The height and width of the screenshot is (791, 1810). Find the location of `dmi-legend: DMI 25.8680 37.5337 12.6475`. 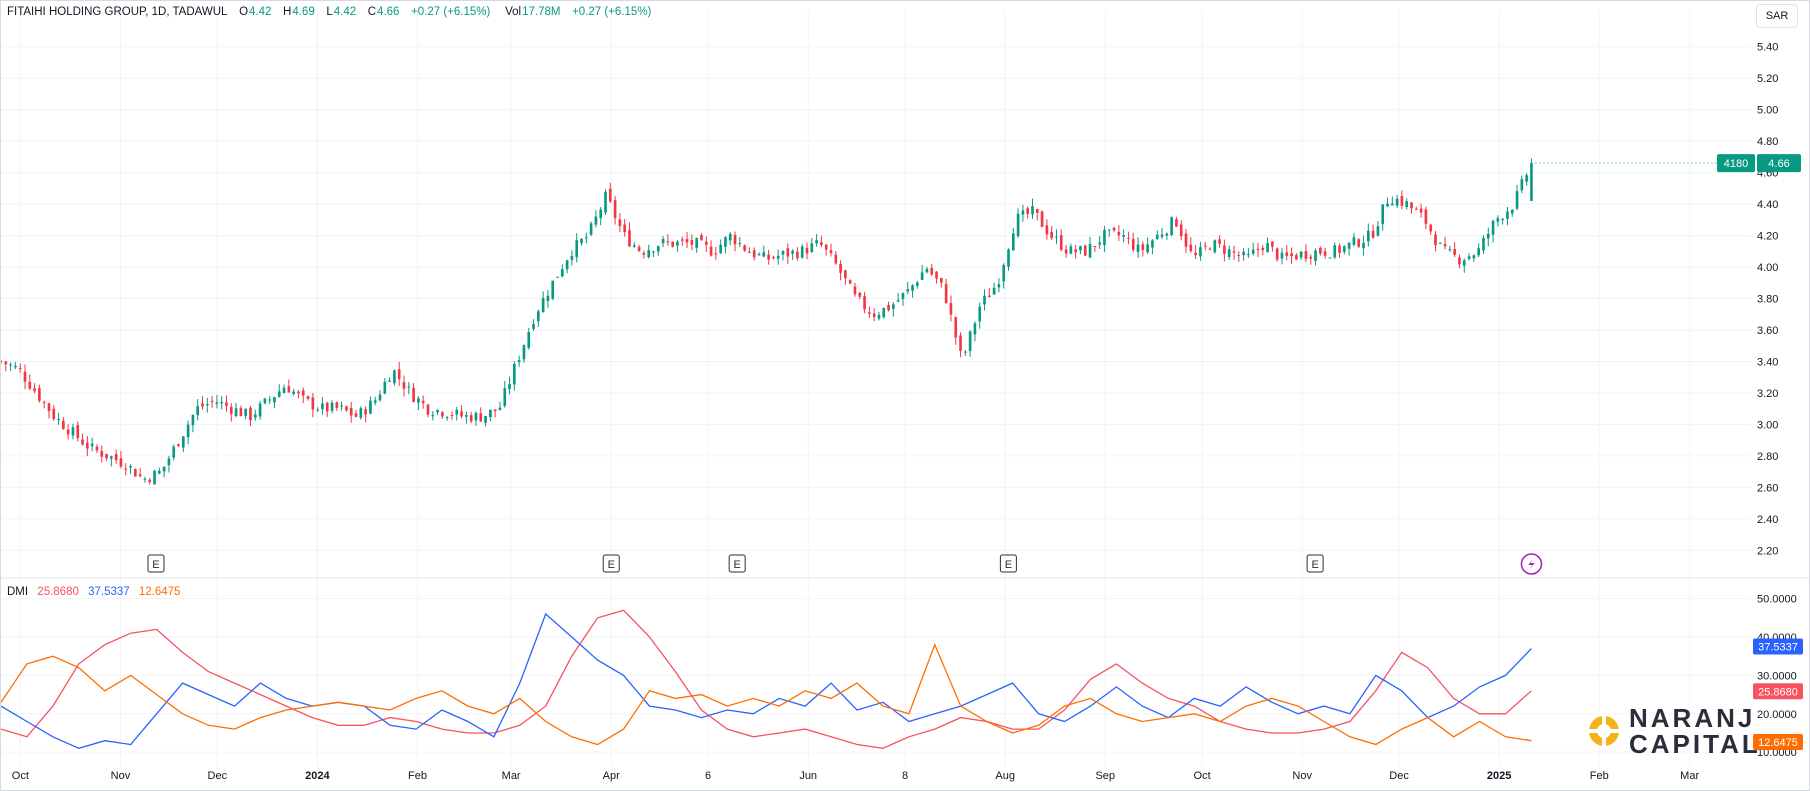

dmi-legend: DMI 25.8680 37.5337 12.6475 is located at coordinates (96, 592).